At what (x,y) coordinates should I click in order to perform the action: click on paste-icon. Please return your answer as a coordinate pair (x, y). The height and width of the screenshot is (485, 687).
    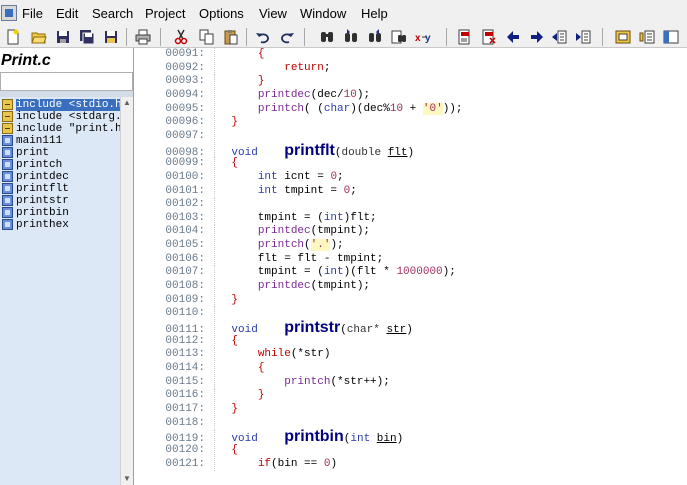
    Looking at the image, I should click on (231, 37).